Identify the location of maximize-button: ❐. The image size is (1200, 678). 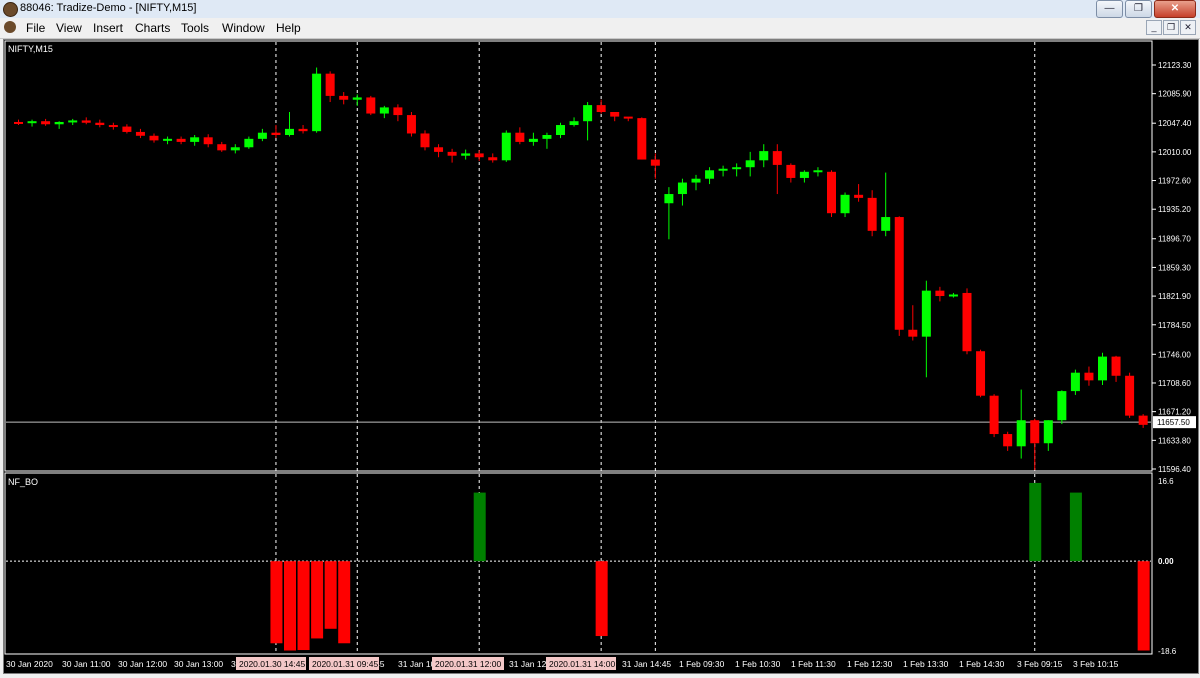
(1138, 9).